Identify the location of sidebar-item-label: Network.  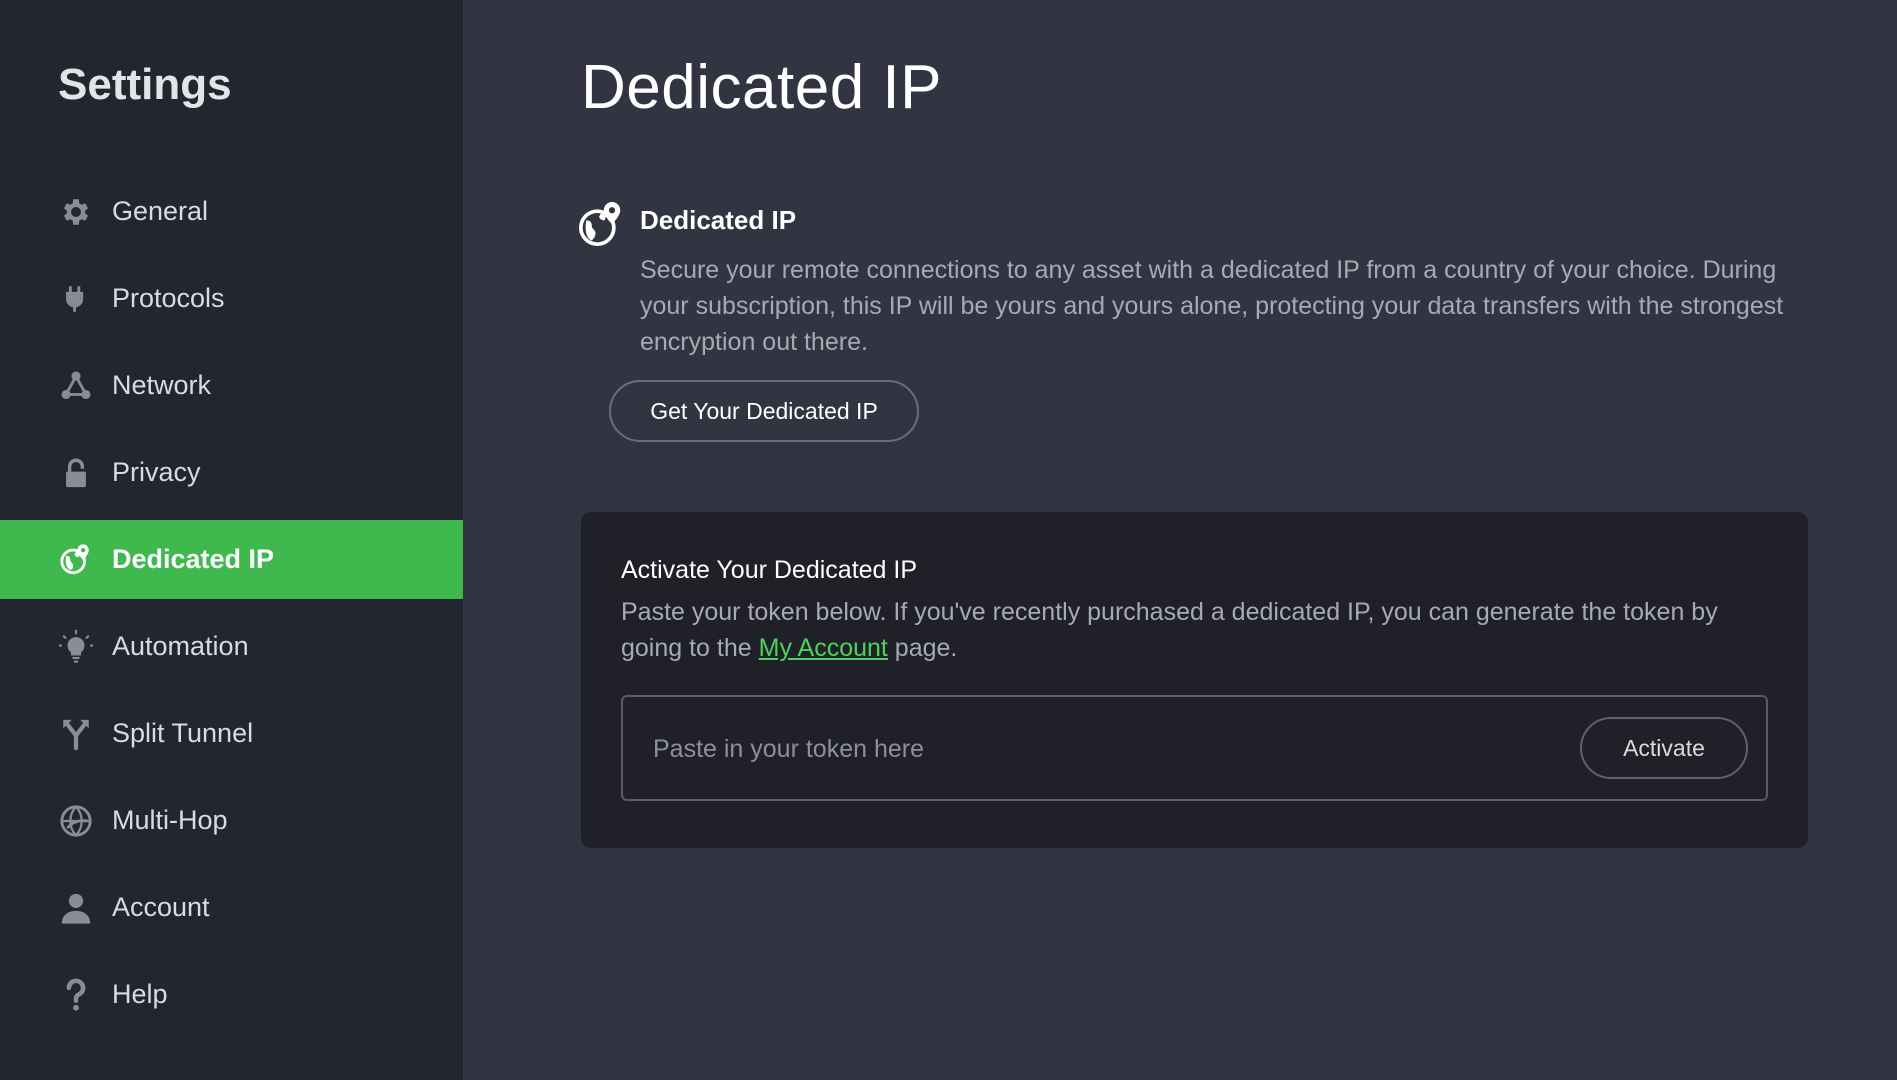
(162, 385).